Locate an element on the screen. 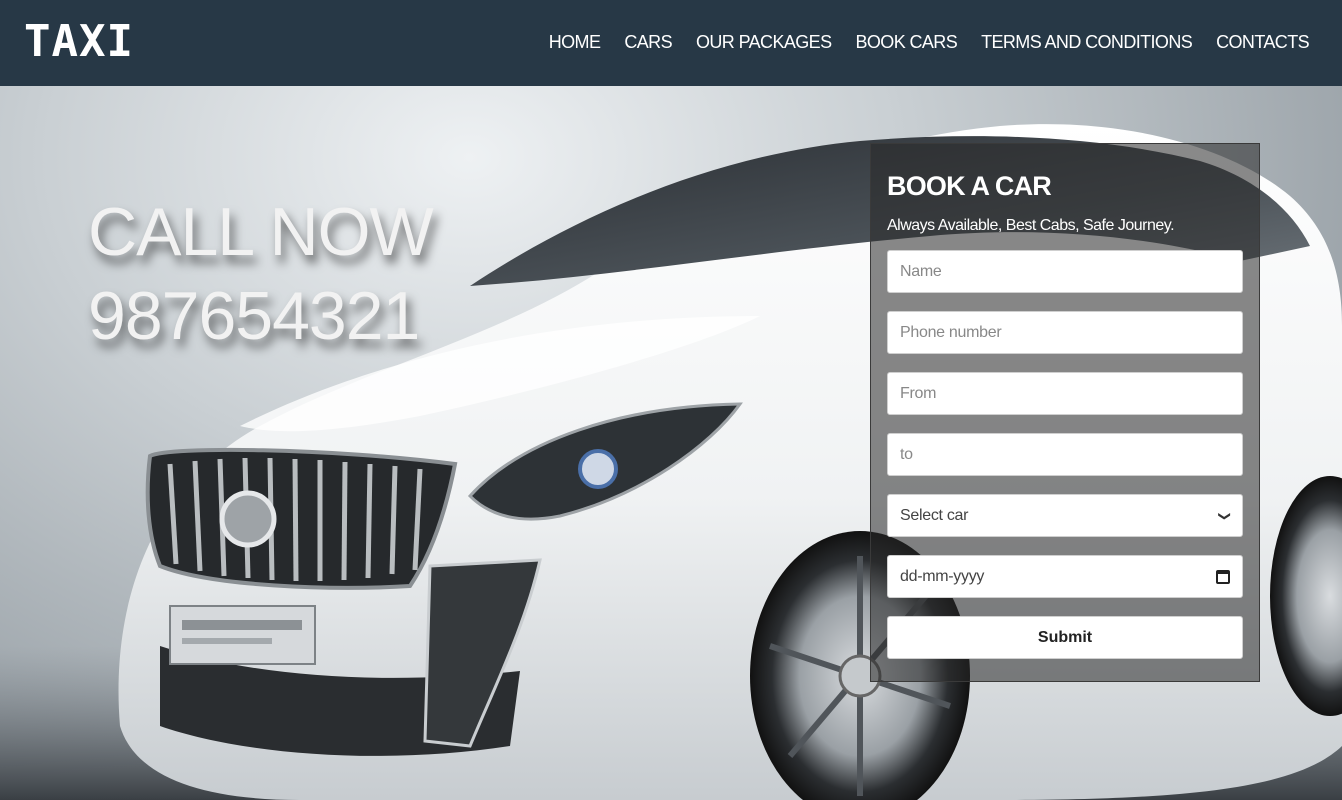 The height and width of the screenshot is (800, 1342). from-input is located at coordinates (1065, 393).